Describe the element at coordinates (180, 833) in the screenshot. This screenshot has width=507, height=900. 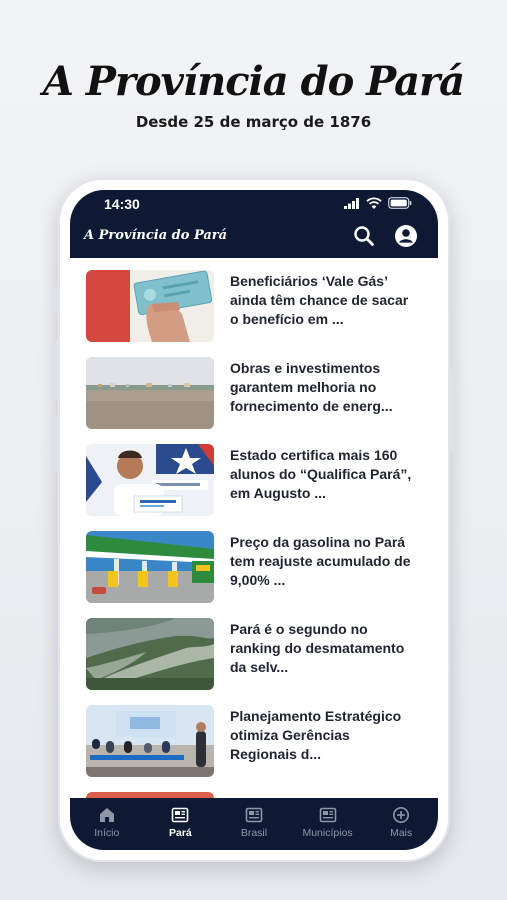
I see `nav-label: Pará` at that location.